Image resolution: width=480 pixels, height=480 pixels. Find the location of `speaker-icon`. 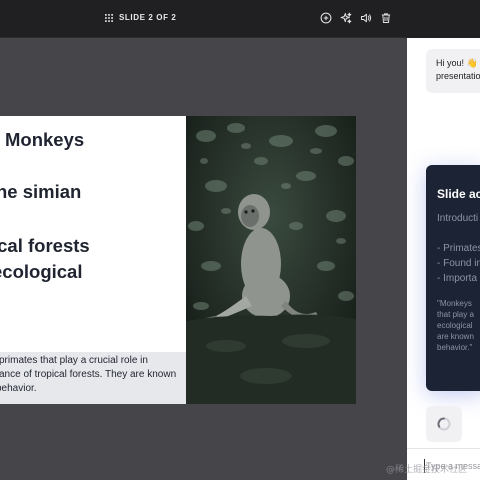

speaker-icon is located at coordinates (366, 18).